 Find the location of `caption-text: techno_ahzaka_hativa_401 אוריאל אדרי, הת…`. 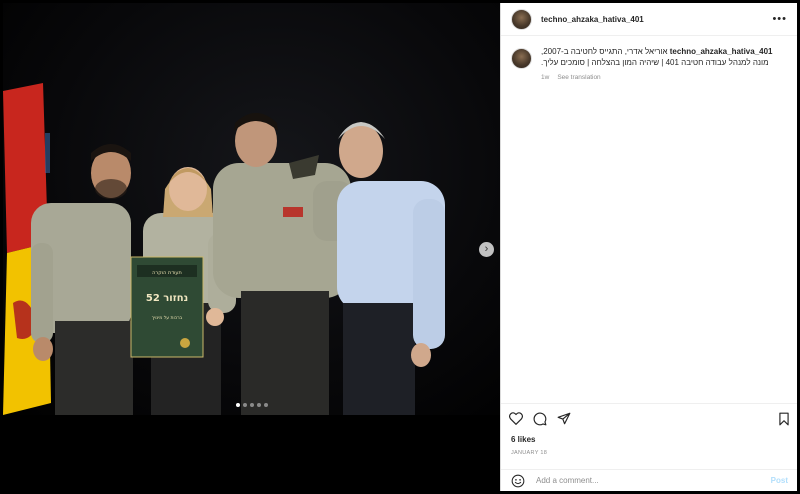

caption-text: techno_ahzaka_hativa_401 אוריאל אדרי, הת… is located at coordinates (661, 57).